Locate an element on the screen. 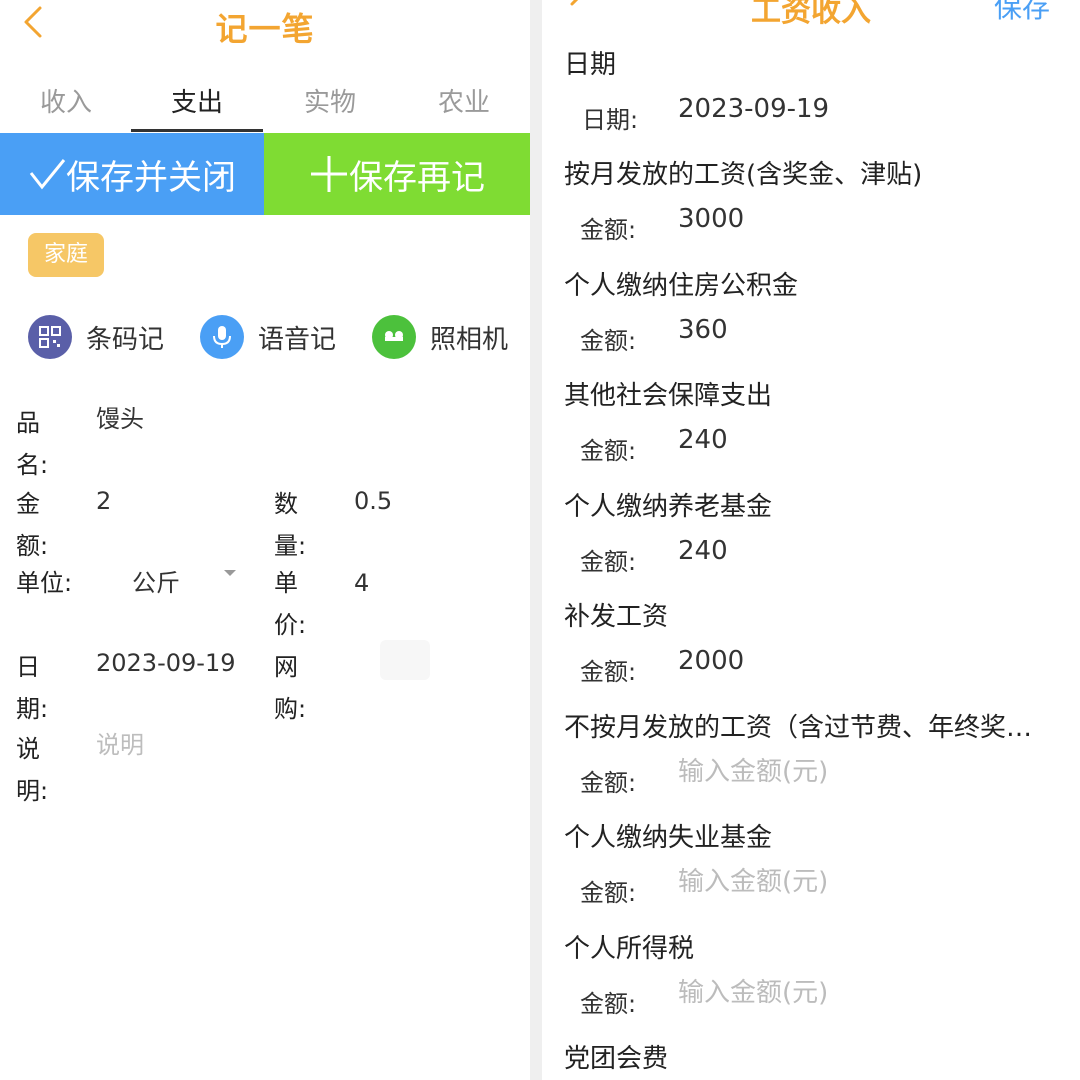 This screenshot has height=1080, width=1080. voice-entry-label: 语音记 is located at coordinates (297, 339).